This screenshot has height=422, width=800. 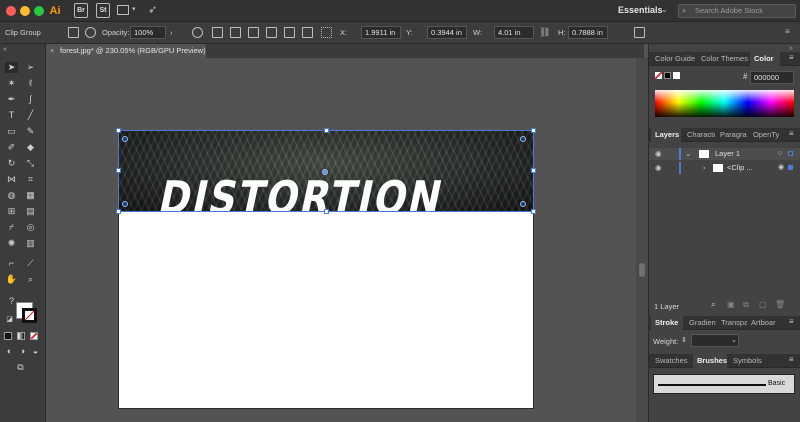 What do you see at coordinates (30, 83) in the screenshot?
I see `lasso-icon: ℓ` at bounding box center [30, 83].